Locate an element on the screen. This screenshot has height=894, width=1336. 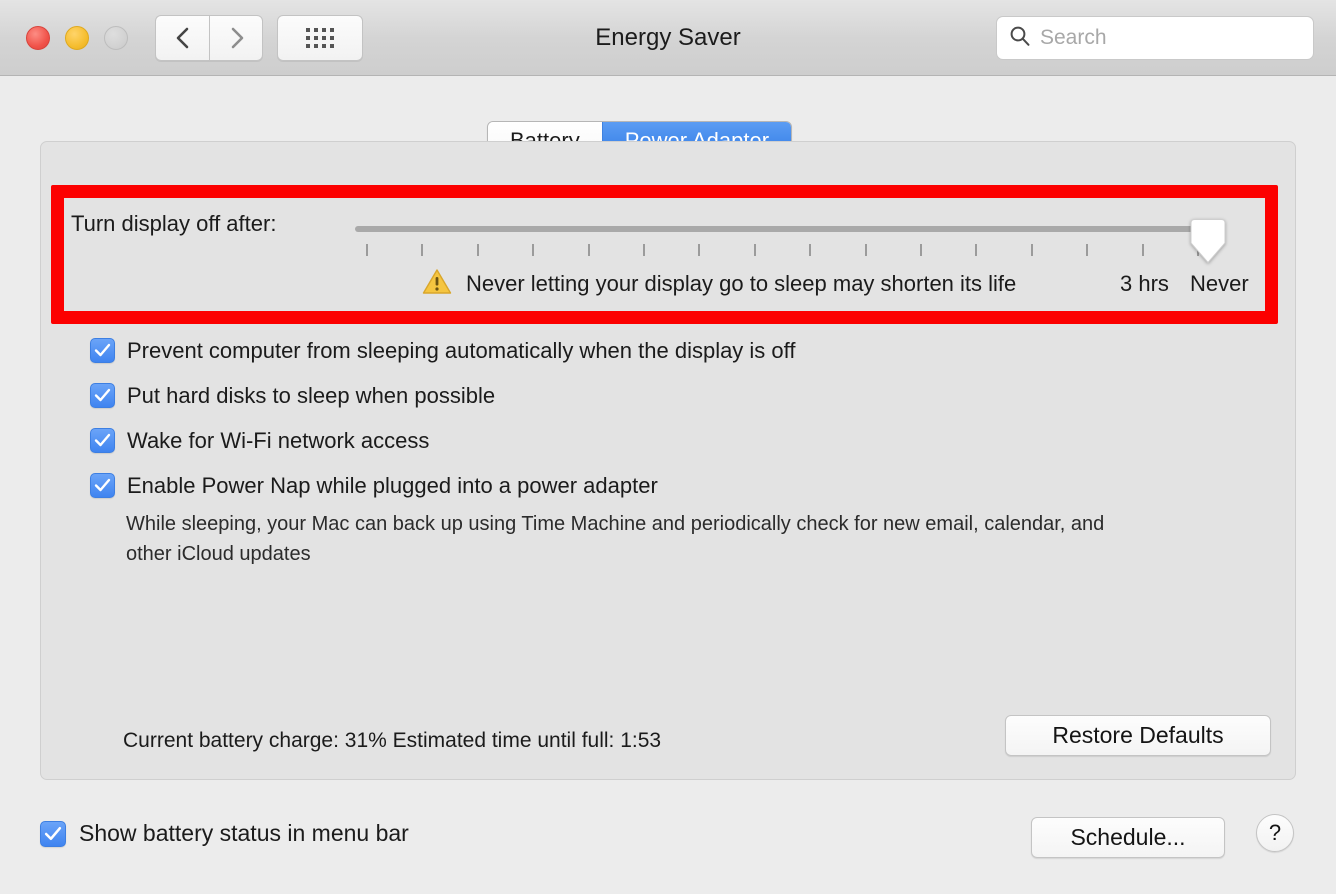
navigation-buttons is located at coordinates (209, 38).